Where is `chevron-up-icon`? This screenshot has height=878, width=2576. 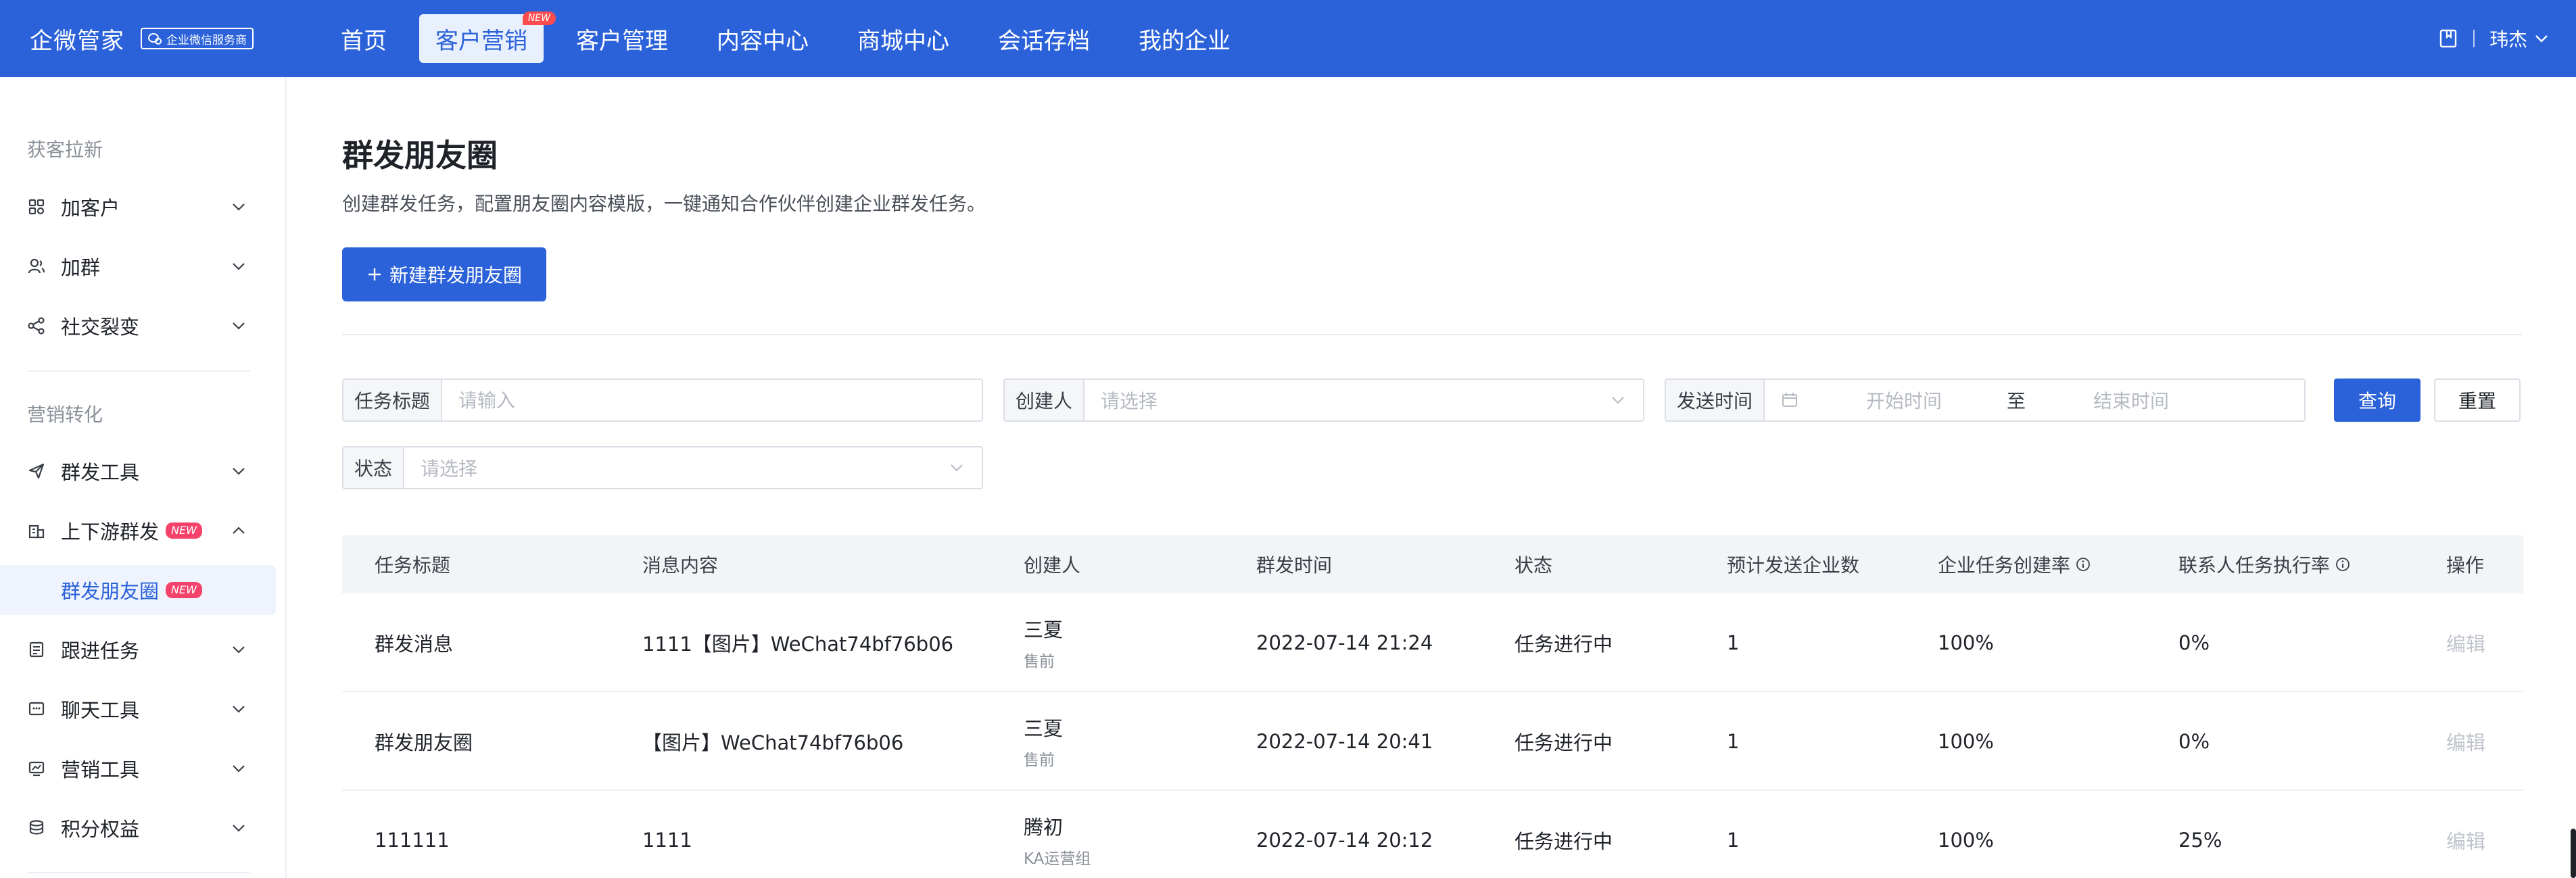 chevron-up-icon is located at coordinates (239, 530).